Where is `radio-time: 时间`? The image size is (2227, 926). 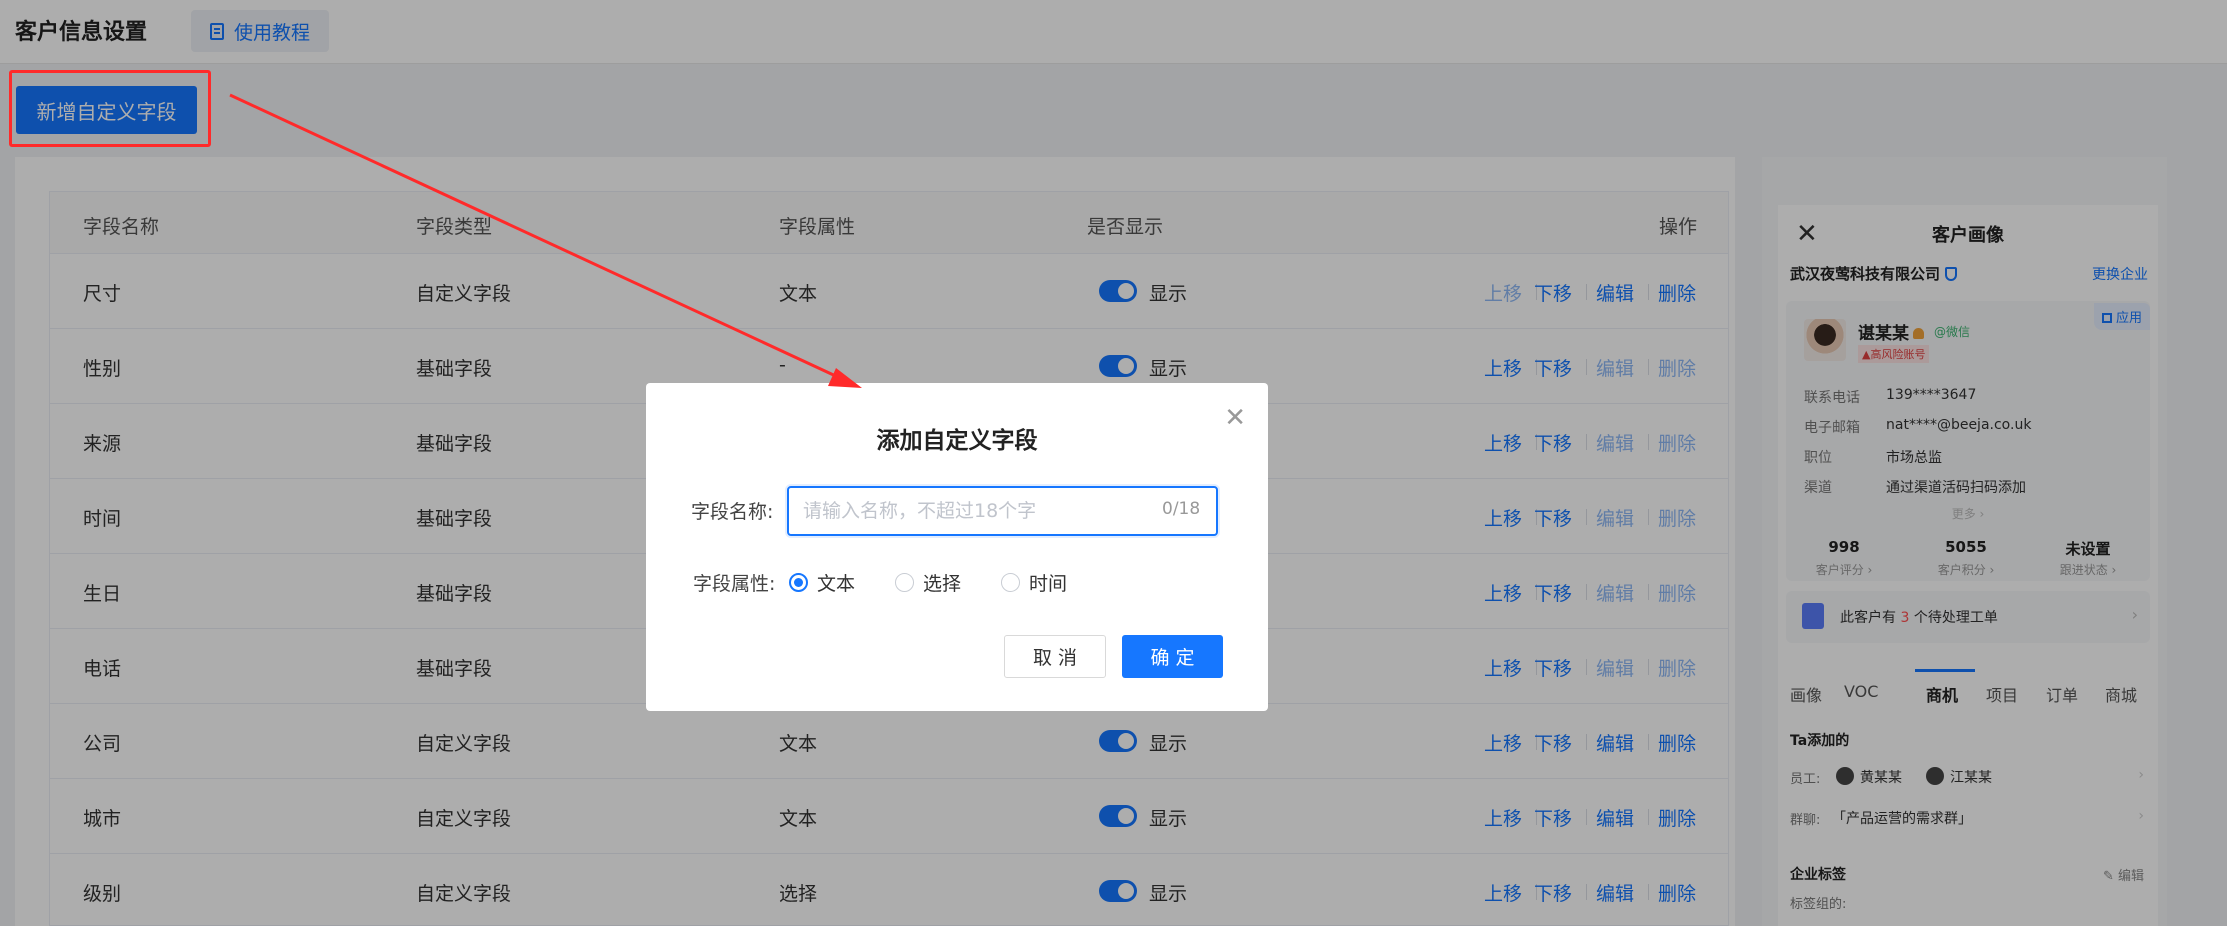 radio-time: 时间 is located at coordinates (1034, 582).